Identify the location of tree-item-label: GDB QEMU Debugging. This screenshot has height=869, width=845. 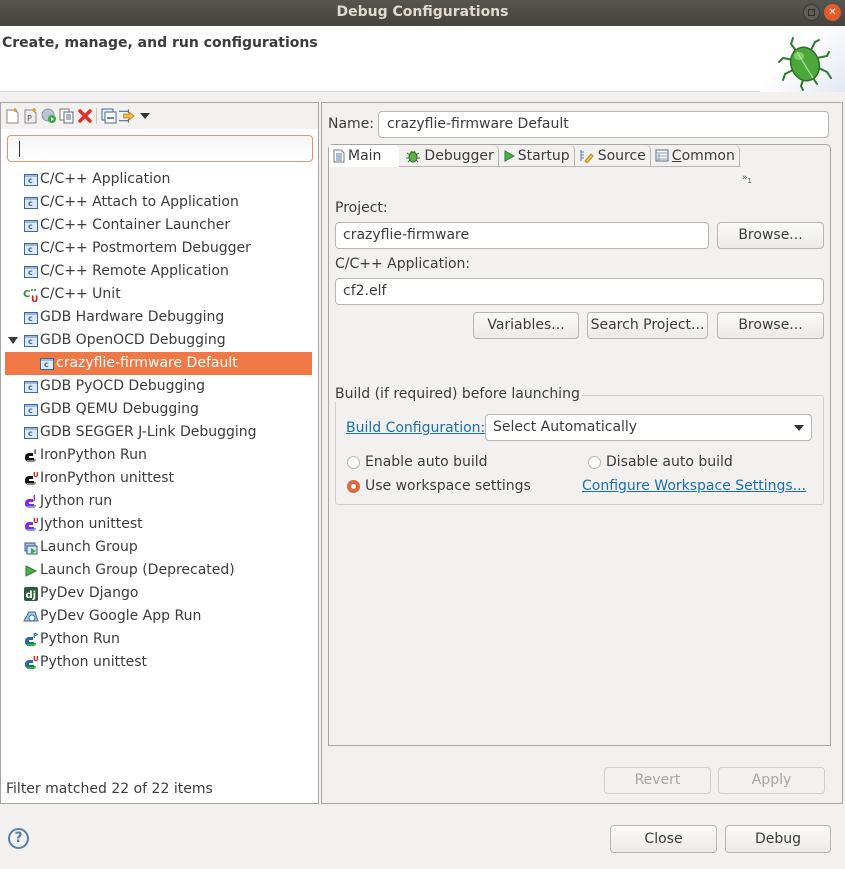
(119, 409).